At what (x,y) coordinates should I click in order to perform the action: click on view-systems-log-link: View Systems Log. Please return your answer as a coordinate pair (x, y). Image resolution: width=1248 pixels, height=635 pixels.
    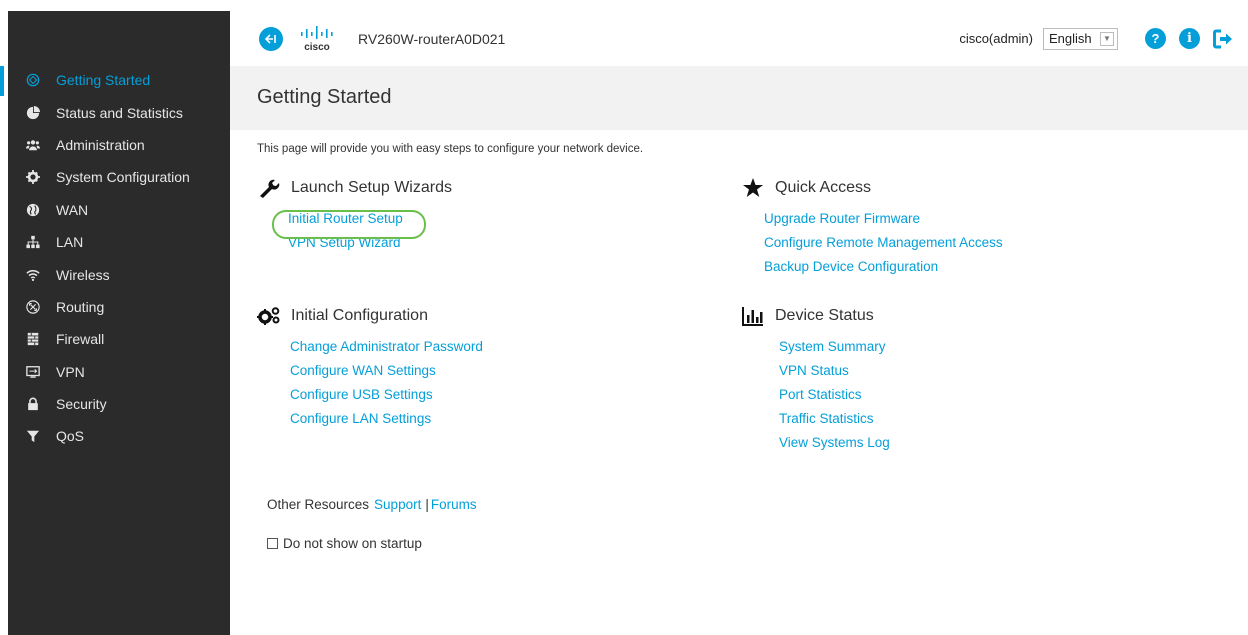
    Looking at the image, I should click on (834, 443).